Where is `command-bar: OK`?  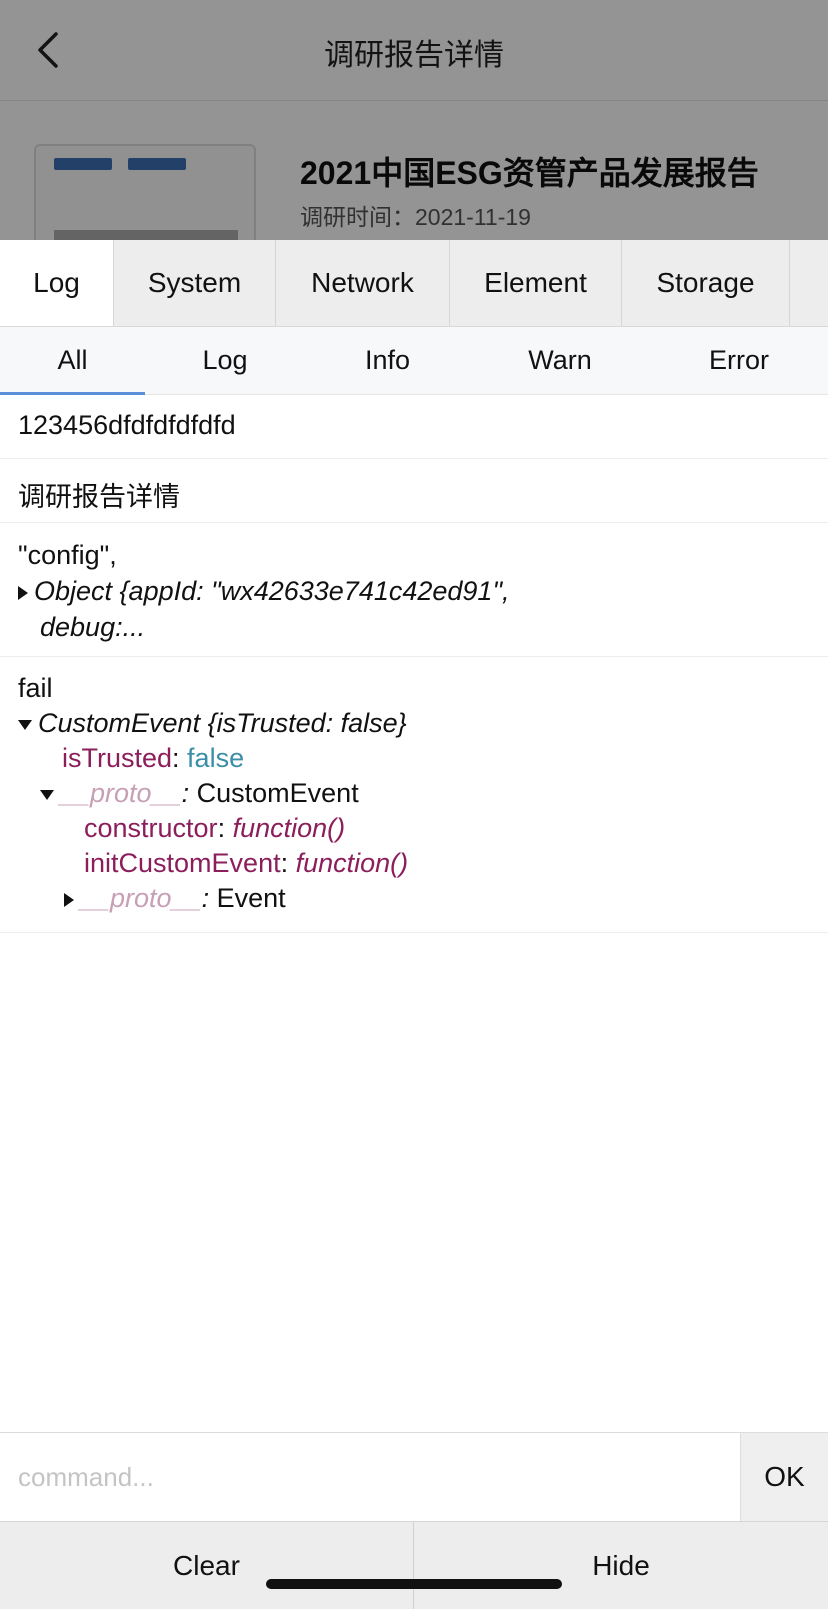
command-bar: OK is located at coordinates (414, 1476).